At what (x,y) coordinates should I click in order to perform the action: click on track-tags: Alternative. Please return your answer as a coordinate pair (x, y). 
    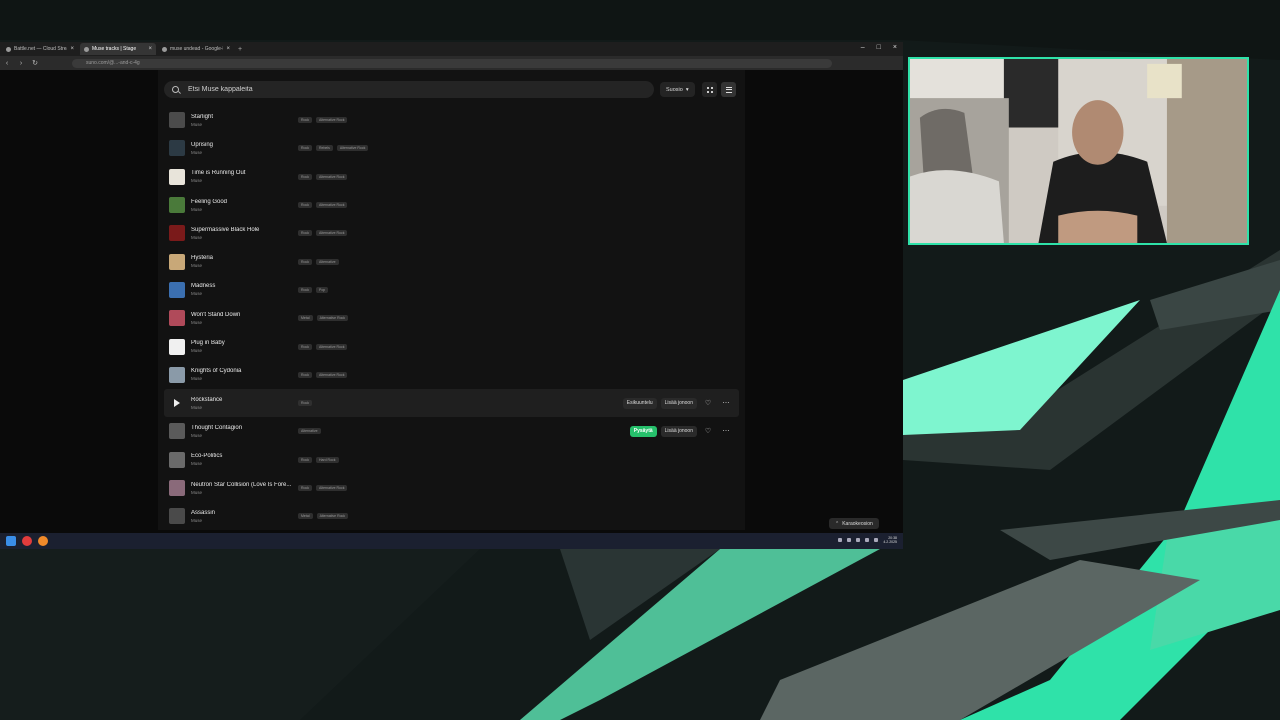
    Looking at the image, I should click on (309, 431).